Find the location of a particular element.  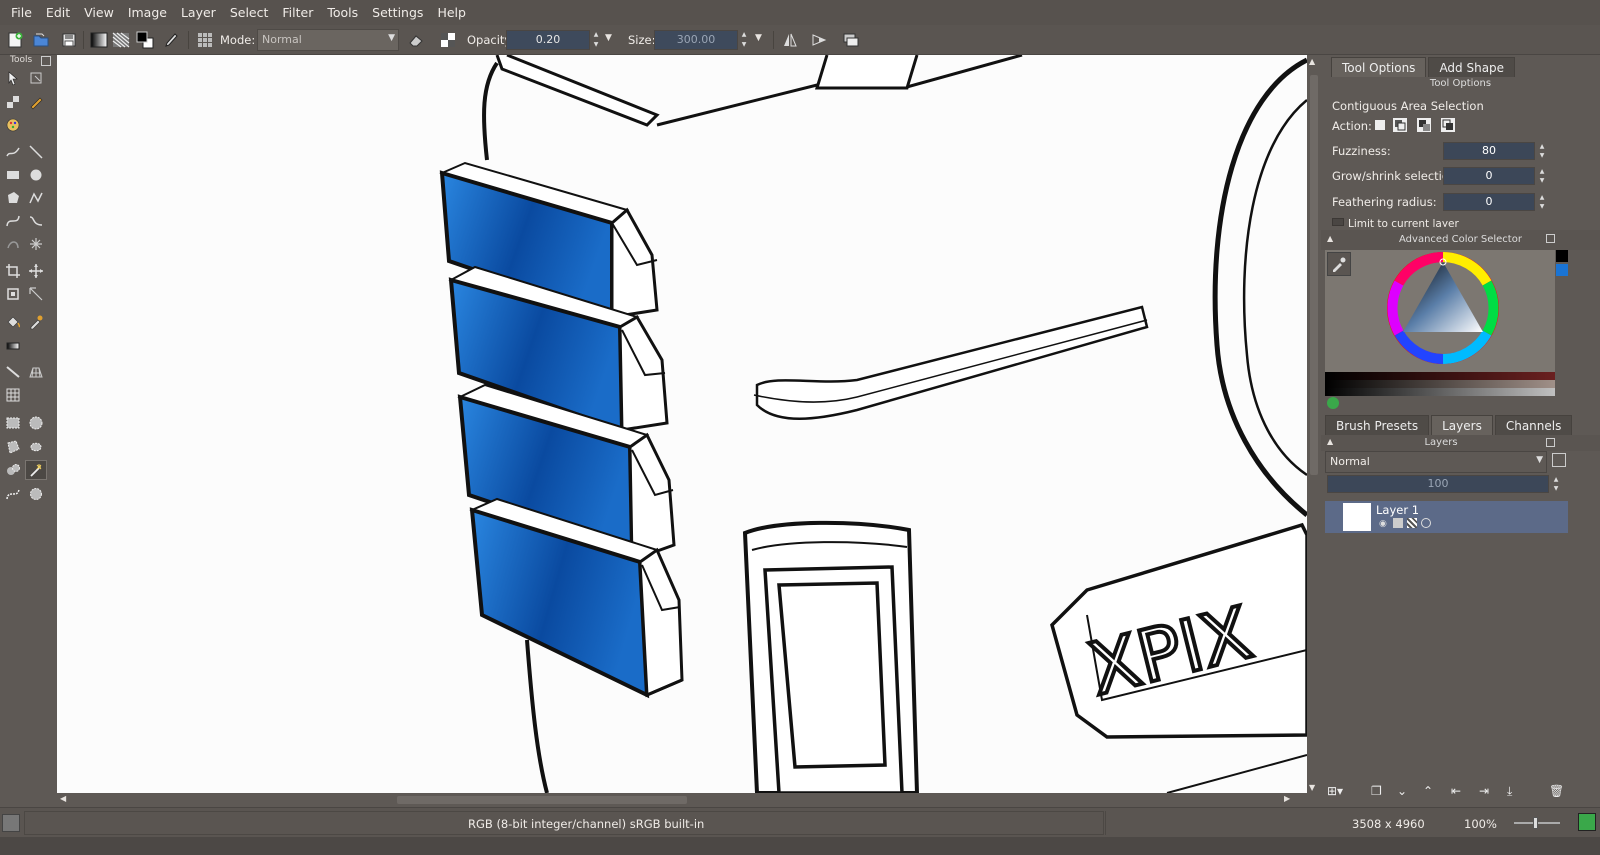

layer-blend-mode-dropdown: Normal ▼ is located at coordinates (1436, 462).